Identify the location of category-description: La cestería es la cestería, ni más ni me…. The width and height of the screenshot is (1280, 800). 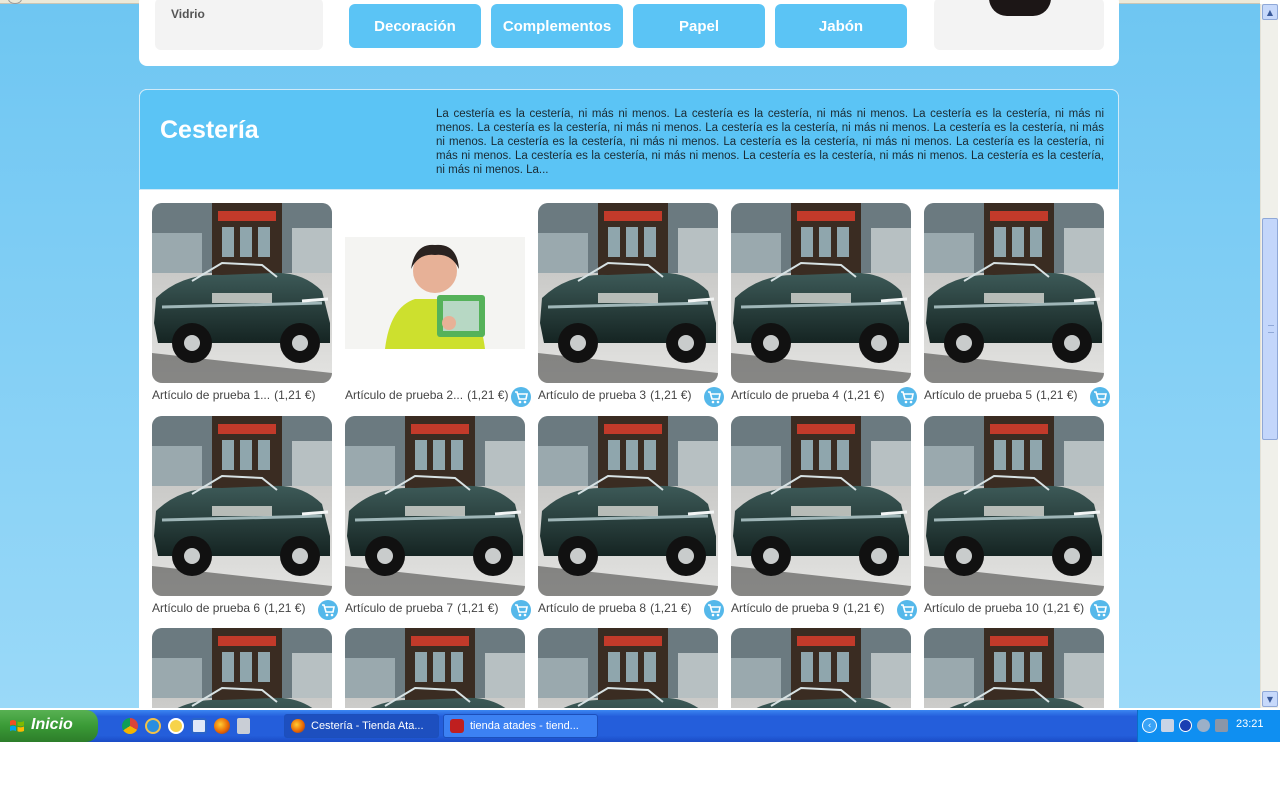
(770, 142).